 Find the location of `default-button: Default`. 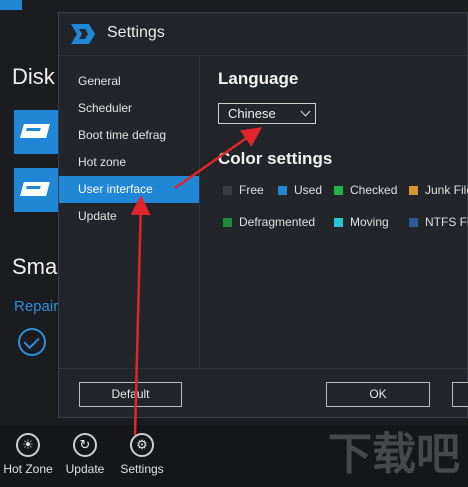

default-button: Default is located at coordinates (130, 394).